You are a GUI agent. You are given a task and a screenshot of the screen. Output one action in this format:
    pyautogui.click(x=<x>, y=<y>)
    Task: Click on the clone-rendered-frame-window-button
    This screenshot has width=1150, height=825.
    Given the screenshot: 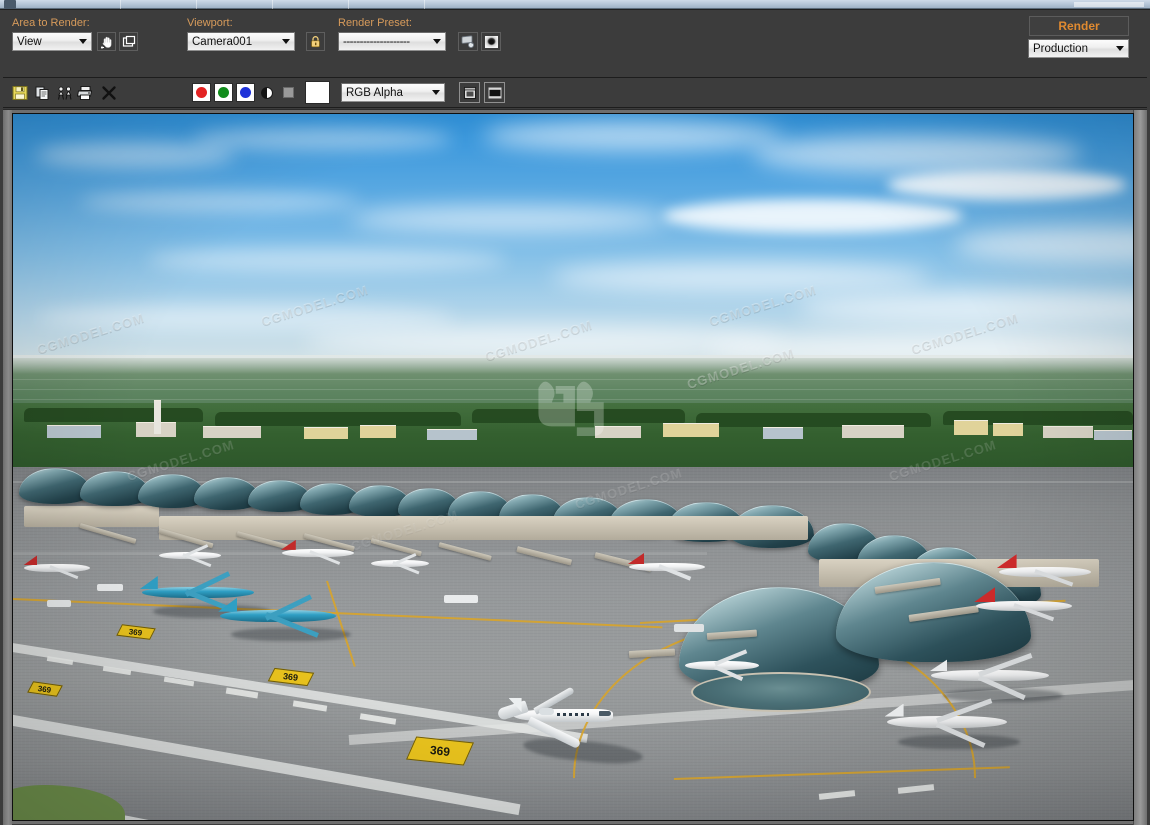 What is the action you would take?
    pyautogui.click(x=64, y=92)
    